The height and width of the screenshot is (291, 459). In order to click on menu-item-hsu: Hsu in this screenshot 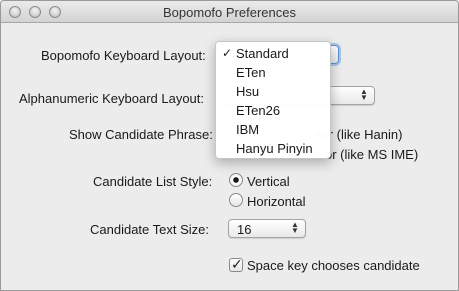, I will do `click(273, 92)`.